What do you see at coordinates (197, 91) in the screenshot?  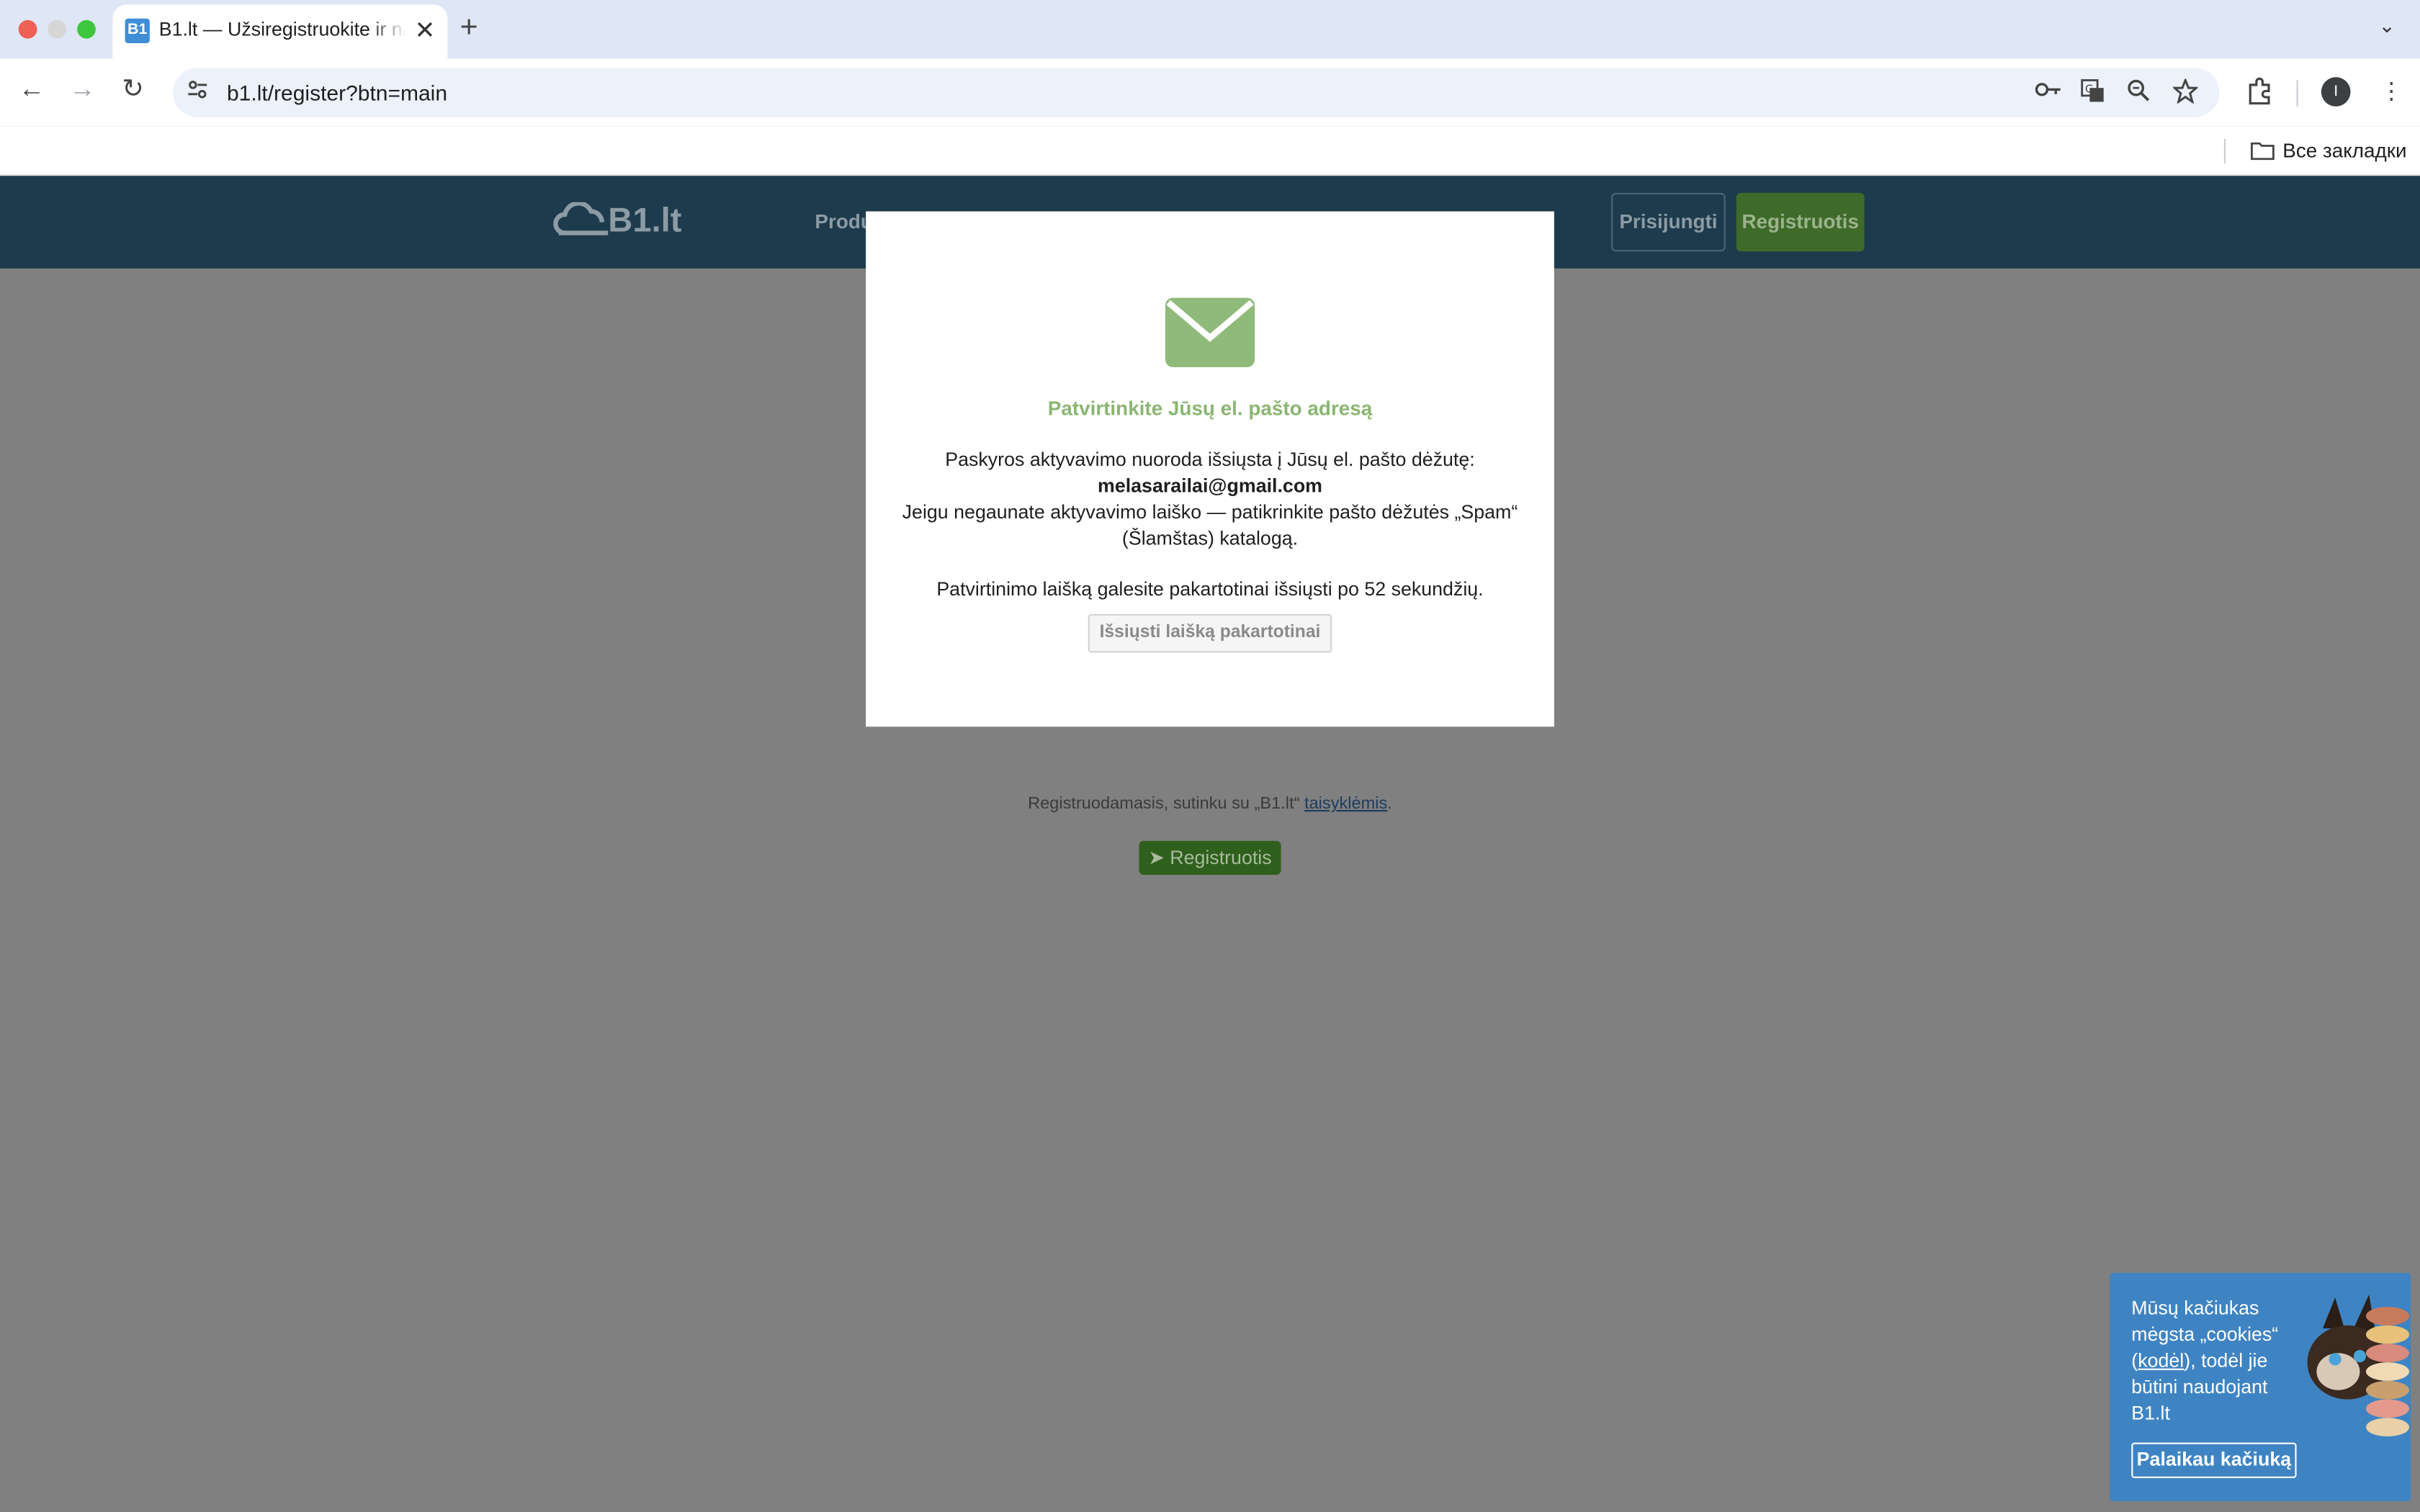 I see `site-info-icon` at bounding box center [197, 91].